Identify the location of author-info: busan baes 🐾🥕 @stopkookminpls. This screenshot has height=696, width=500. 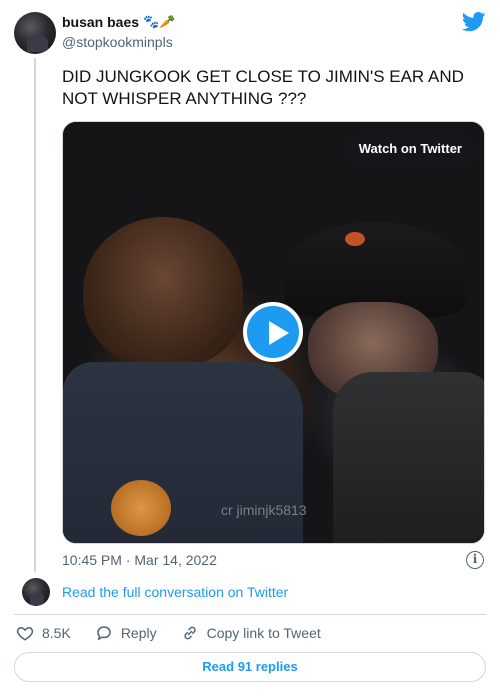
(118, 32).